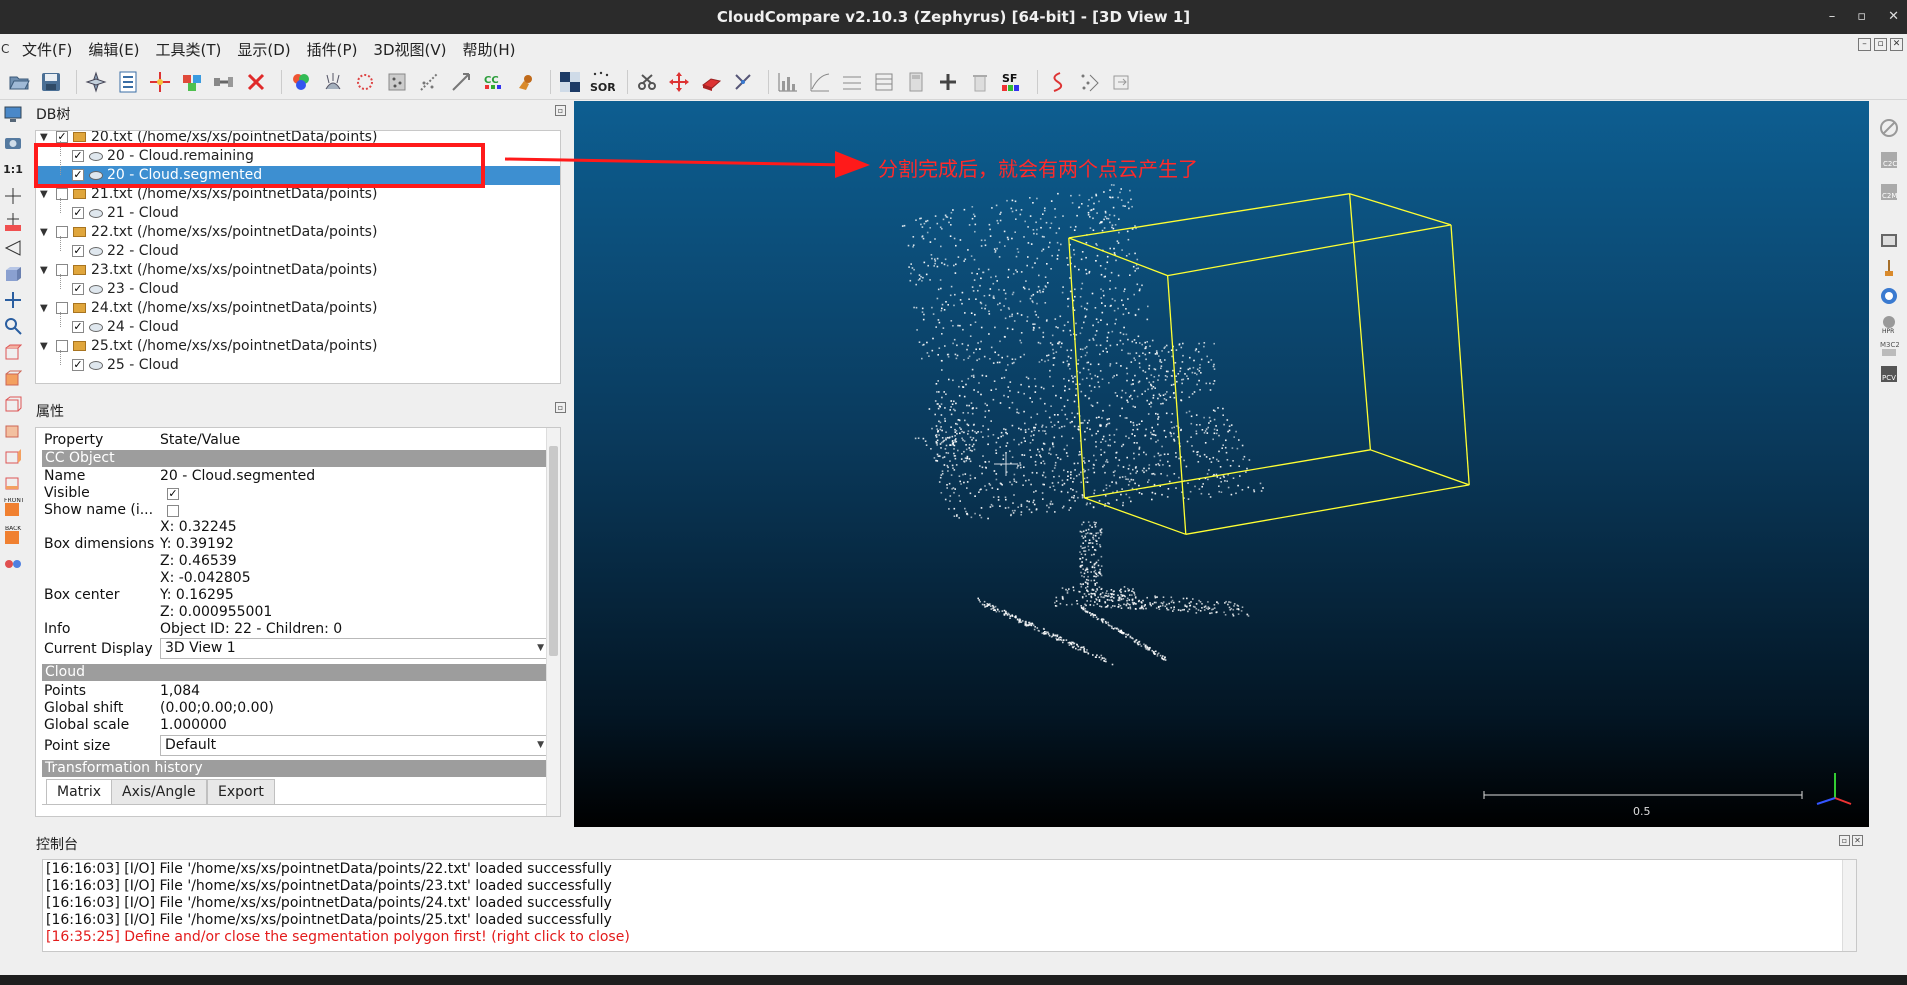 This screenshot has height=985, width=1907. What do you see at coordinates (189, 49) in the screenshot?
I see `menu-tools: 工具类(T)` at bounding box center [189, 49].